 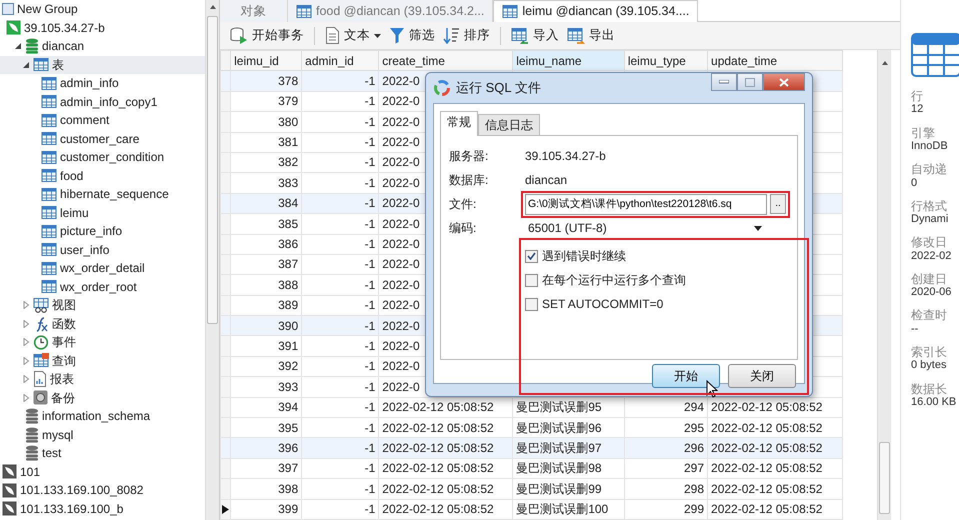 What do you see at coordinates (102, 139) in the screenshot?
I see `tree-item: customer_care` at bounding box center [102, 139].